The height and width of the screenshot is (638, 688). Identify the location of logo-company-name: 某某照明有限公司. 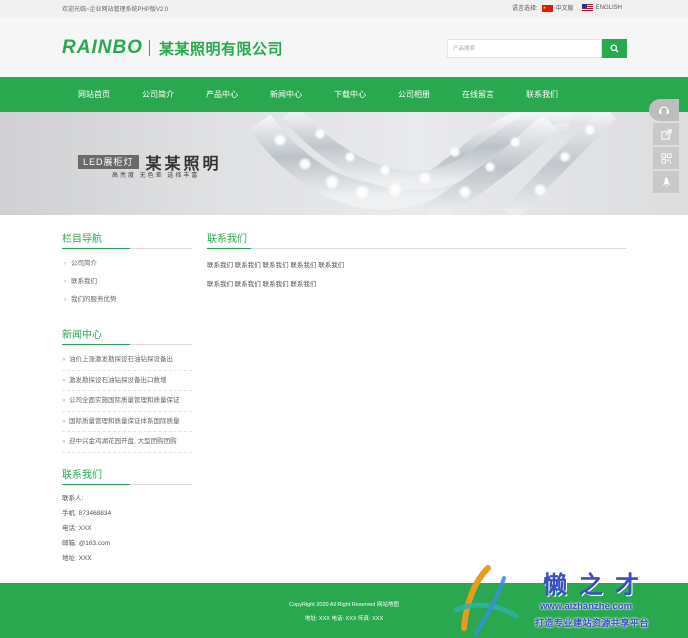
(220, 48).